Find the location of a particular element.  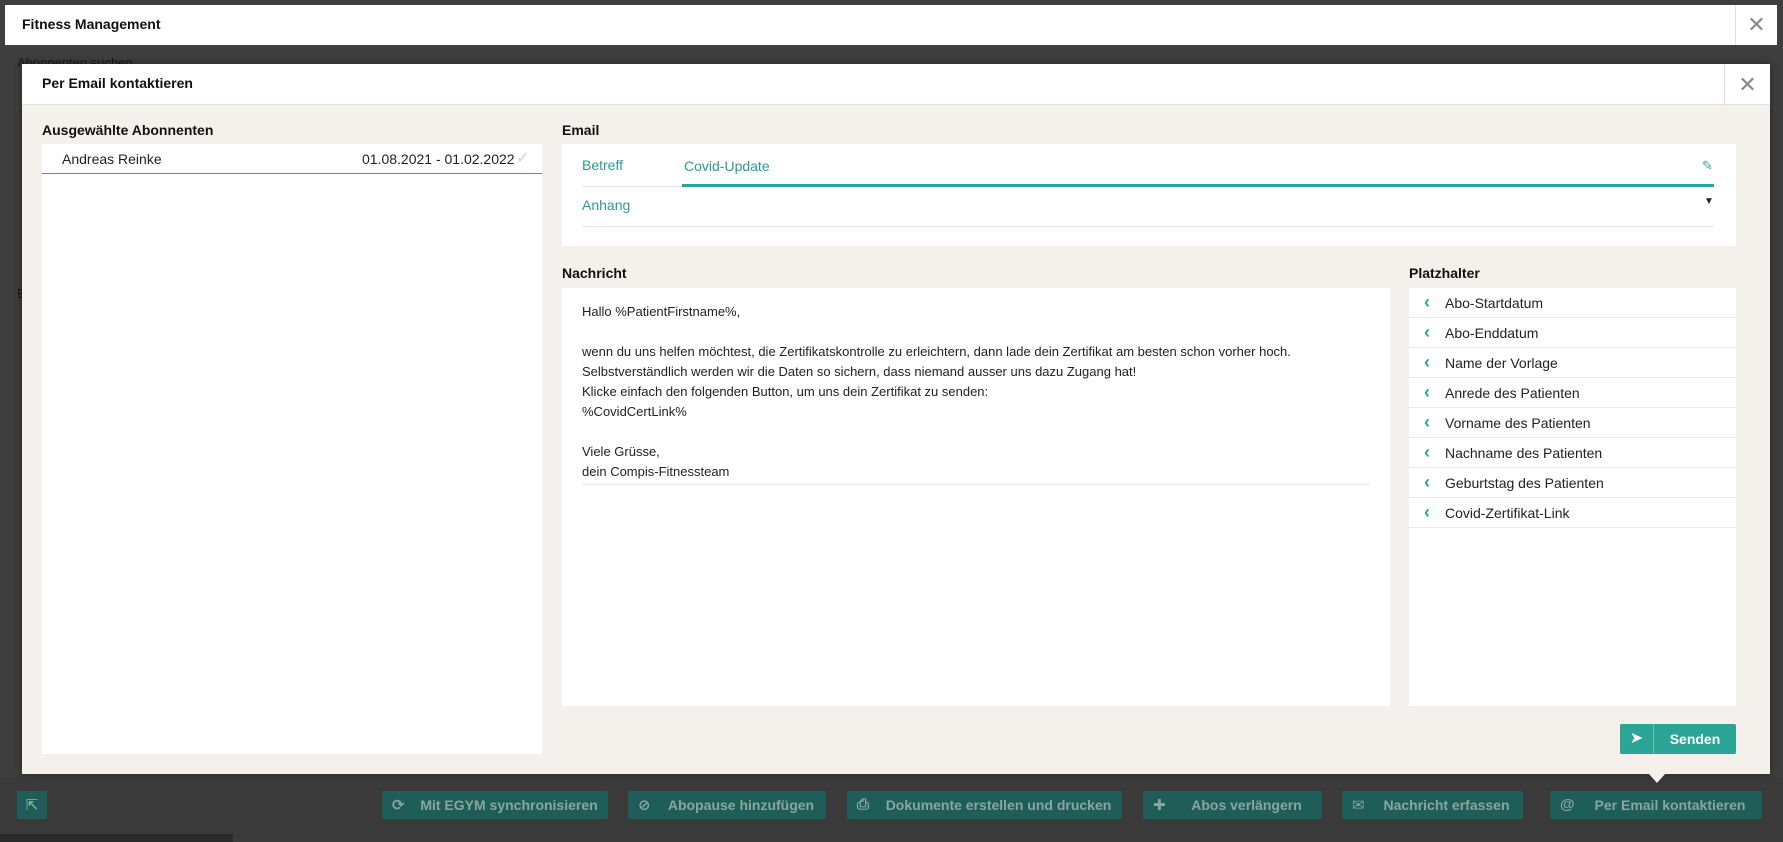

send-button: ➤ Senden is located at coordinates (1678, 739).